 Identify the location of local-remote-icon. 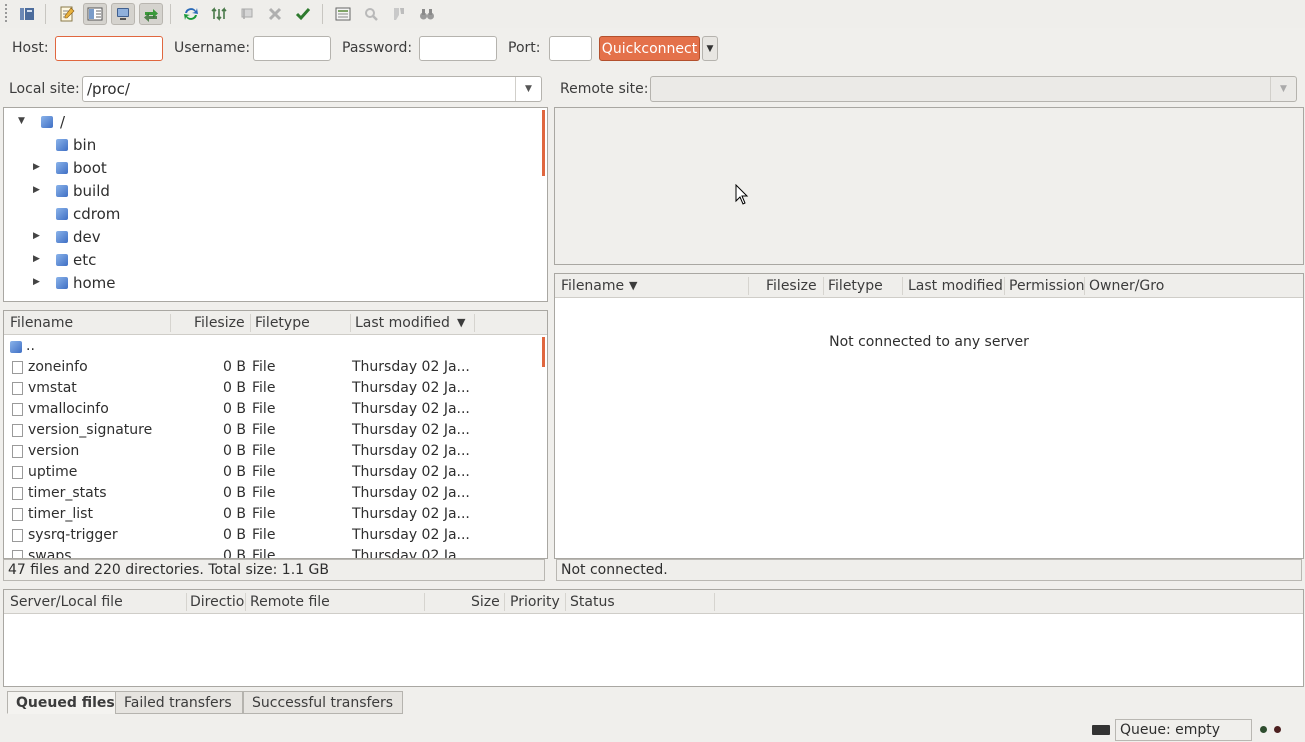
(123, 14).